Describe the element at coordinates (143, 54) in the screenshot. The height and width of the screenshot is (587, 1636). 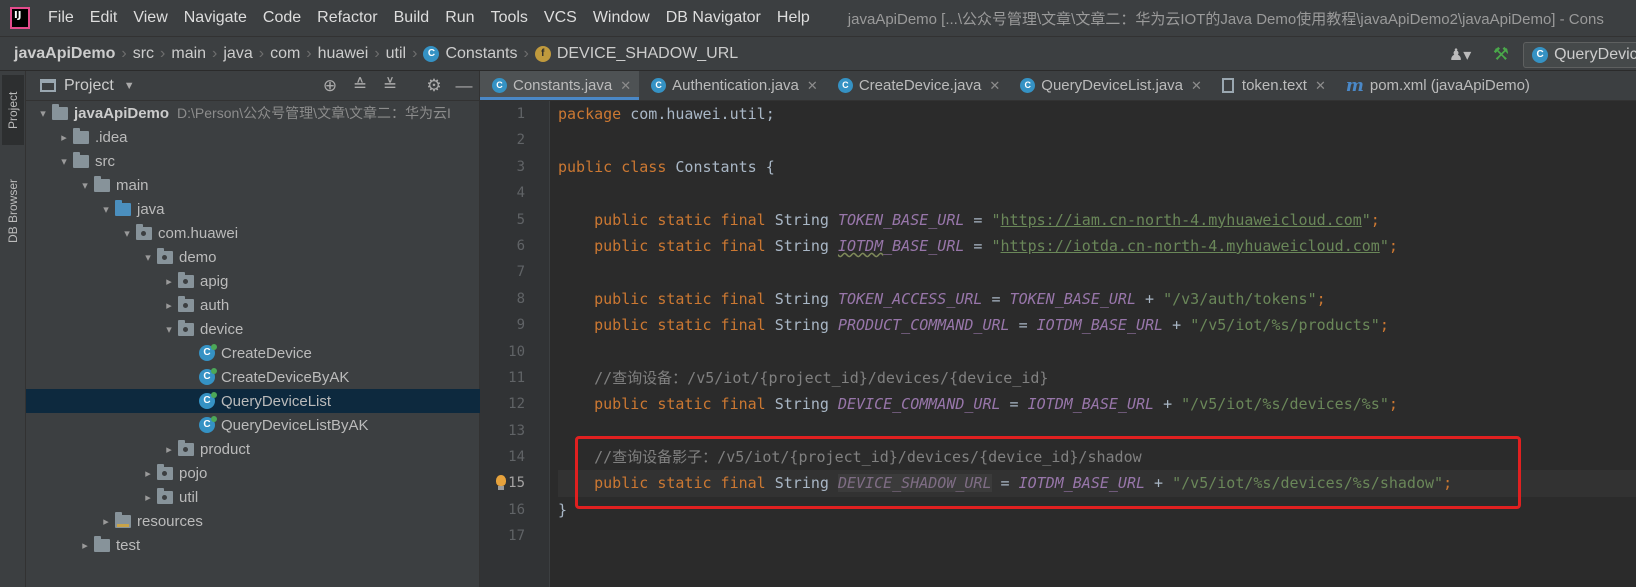
I see `breadcrumb-item: src` at that location.